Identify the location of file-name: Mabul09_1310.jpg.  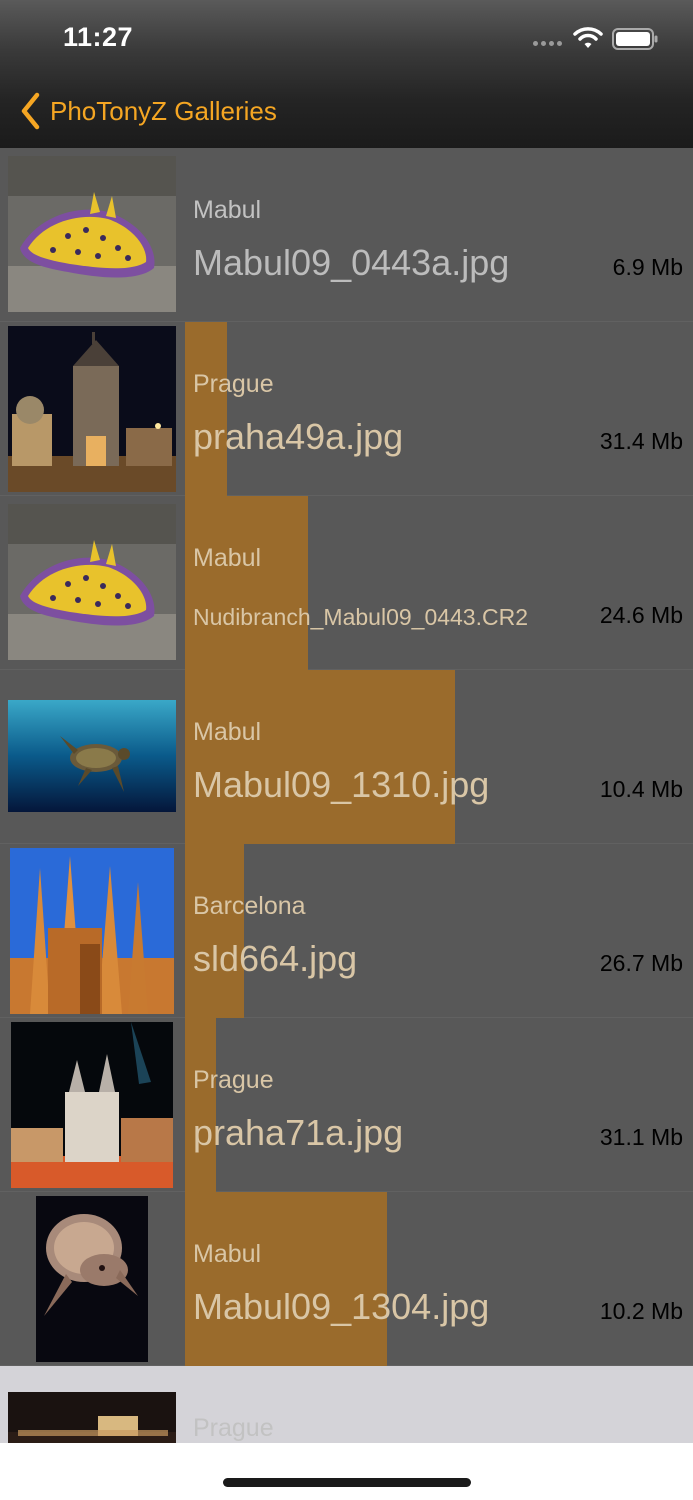
(341, 784).